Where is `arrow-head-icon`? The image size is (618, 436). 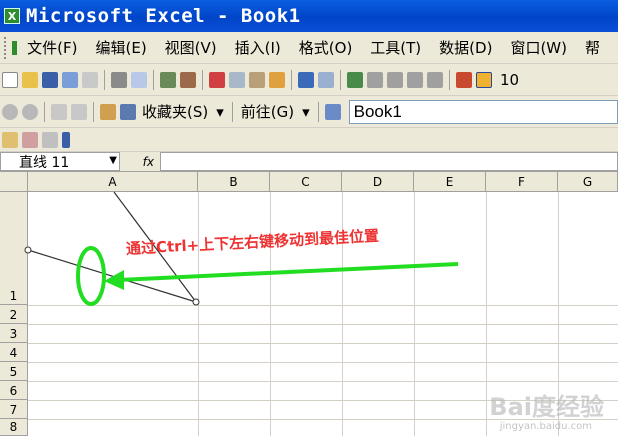 arrow-head-icon is located at coordinates (114, 280).